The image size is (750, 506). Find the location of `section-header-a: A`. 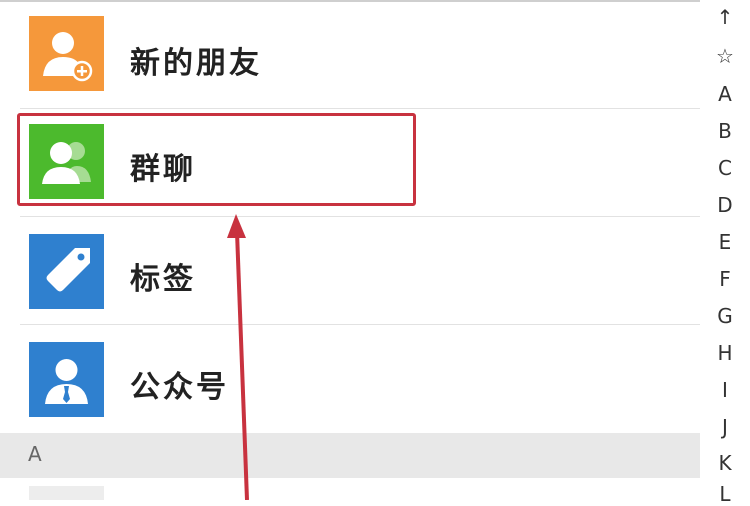

section-header-a: A is located at coordinates (350, 455).